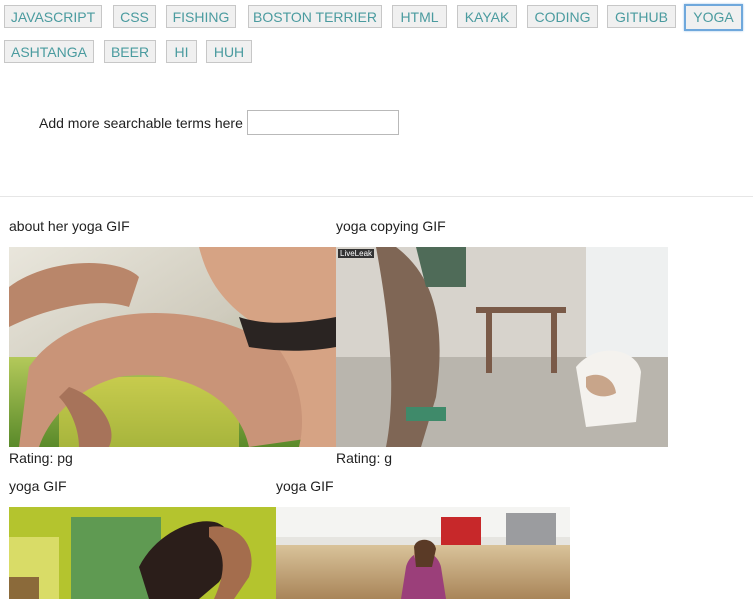 The height and width of the screenshot is (599, 753). I want to click on liveleak-watermark: LiveLeak, so click(356, 253).